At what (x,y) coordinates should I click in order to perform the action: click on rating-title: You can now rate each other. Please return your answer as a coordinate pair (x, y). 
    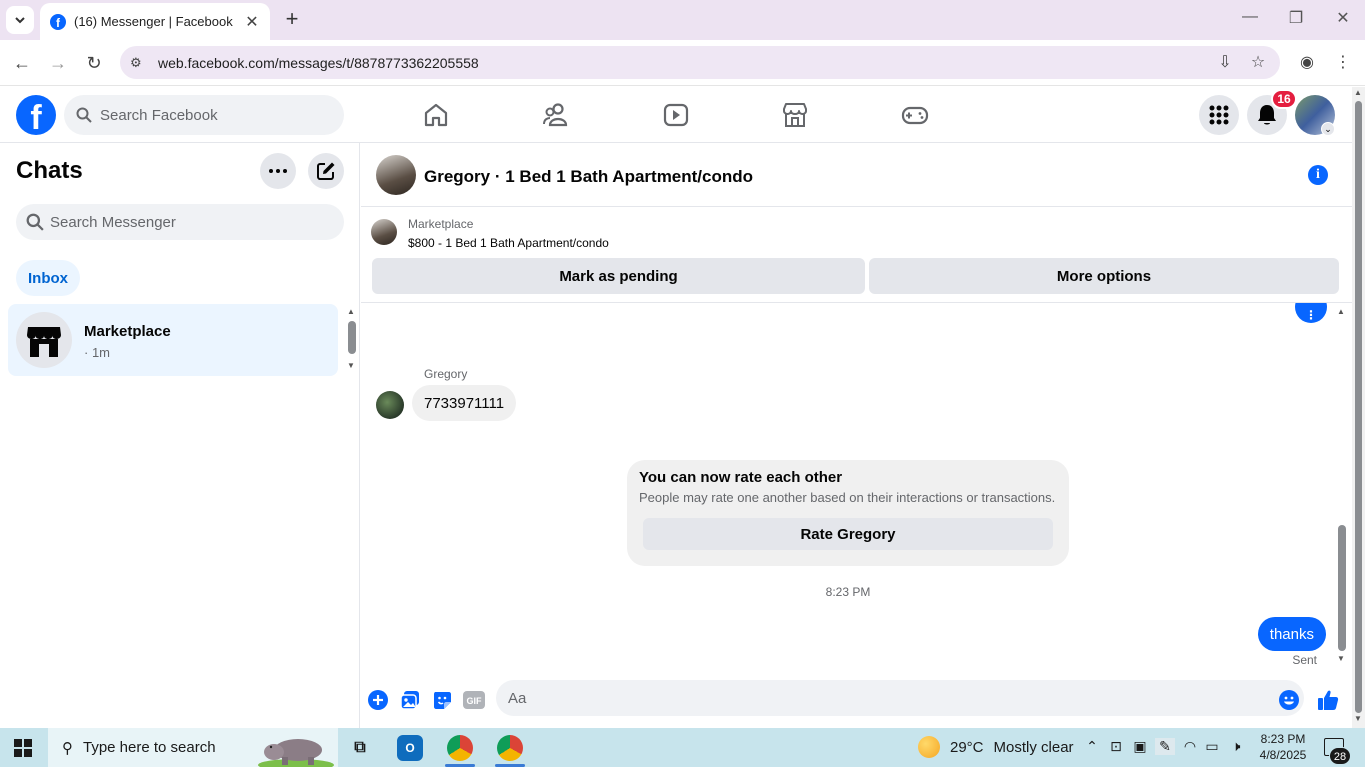
    Looking at the image, I should click on (741, 477).